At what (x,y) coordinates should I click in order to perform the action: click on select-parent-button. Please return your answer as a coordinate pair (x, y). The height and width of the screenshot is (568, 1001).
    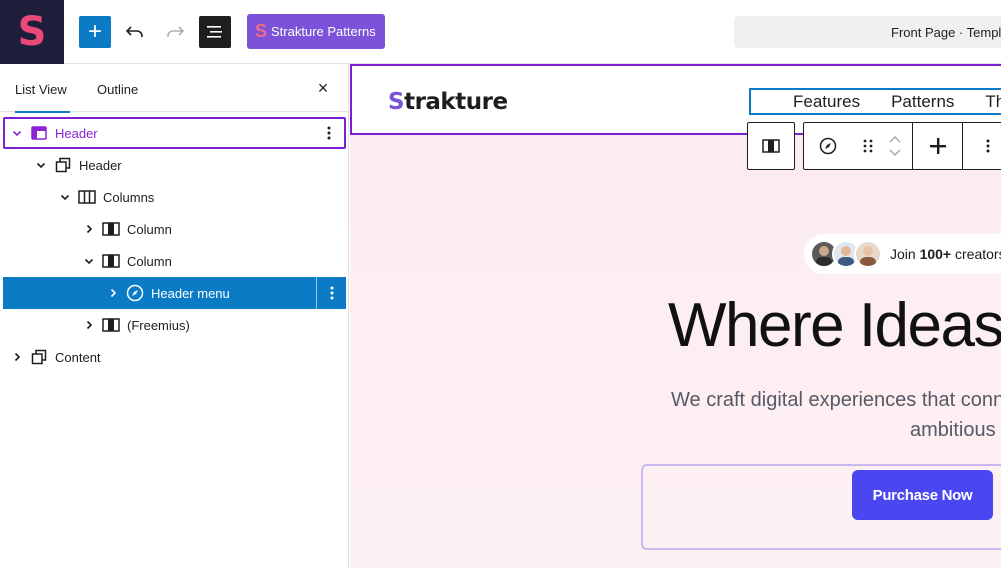
    Looking at the image, I should click on (771, 146).